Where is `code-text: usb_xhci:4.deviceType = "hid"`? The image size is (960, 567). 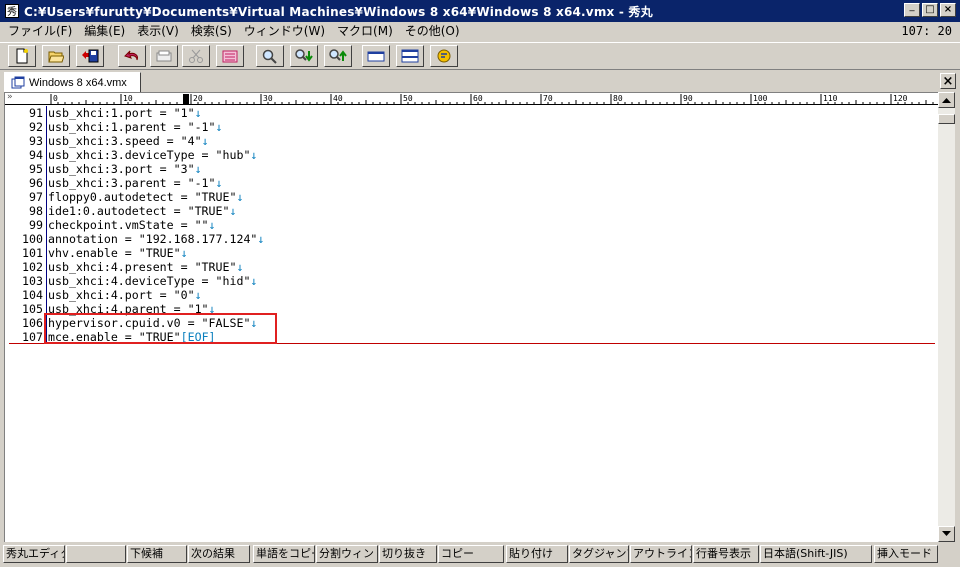 code-text: usb_xhci:4.deviceType = "hid" is located at coordinates (149, 281).